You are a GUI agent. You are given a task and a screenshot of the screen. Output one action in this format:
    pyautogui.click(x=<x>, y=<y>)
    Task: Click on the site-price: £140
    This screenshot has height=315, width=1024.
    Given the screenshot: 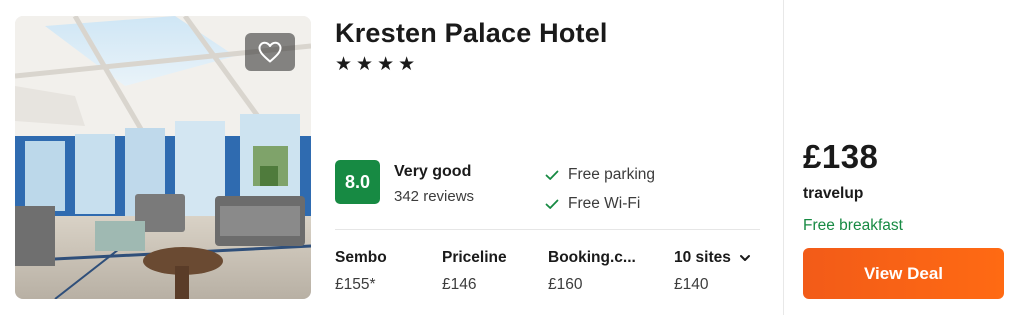 What is the action you would take?
    pyautogui.click(x=691, y=284)
    